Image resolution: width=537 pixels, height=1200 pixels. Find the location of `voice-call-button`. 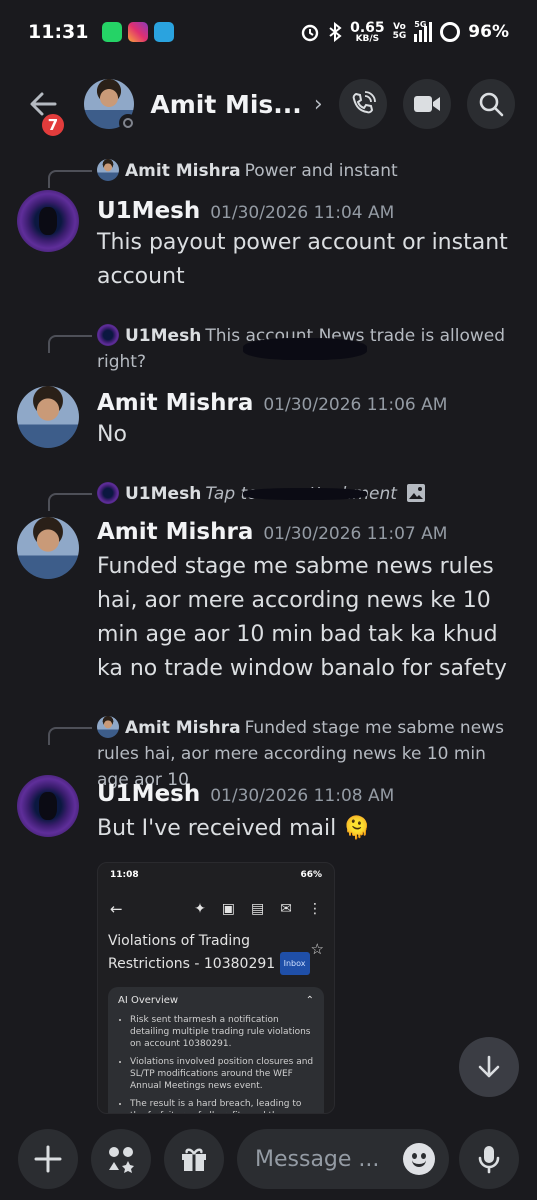

voice-call-button is located at coordinates (362, 104).